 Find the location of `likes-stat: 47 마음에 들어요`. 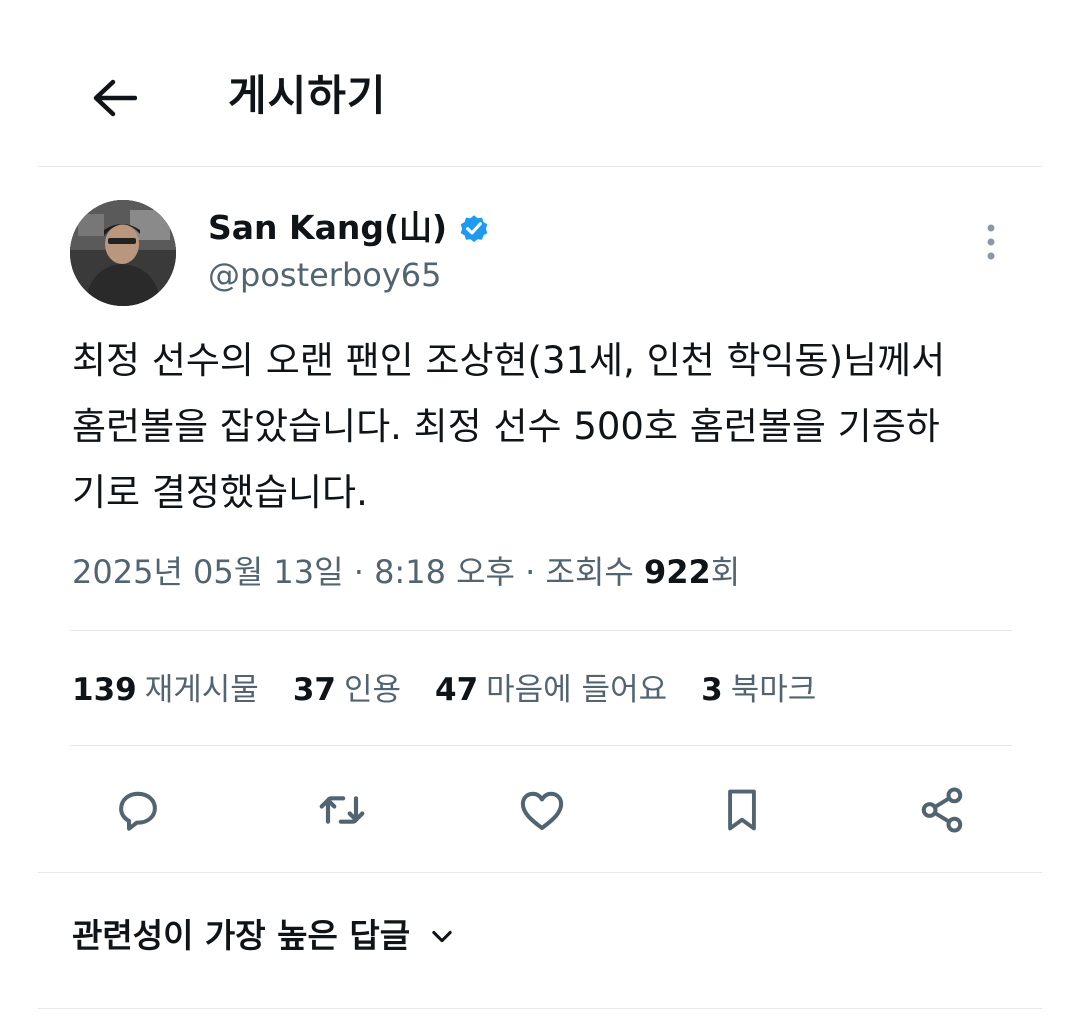

likes-stat: 47 마음에 들어요 is located at coordinates (551, 690).